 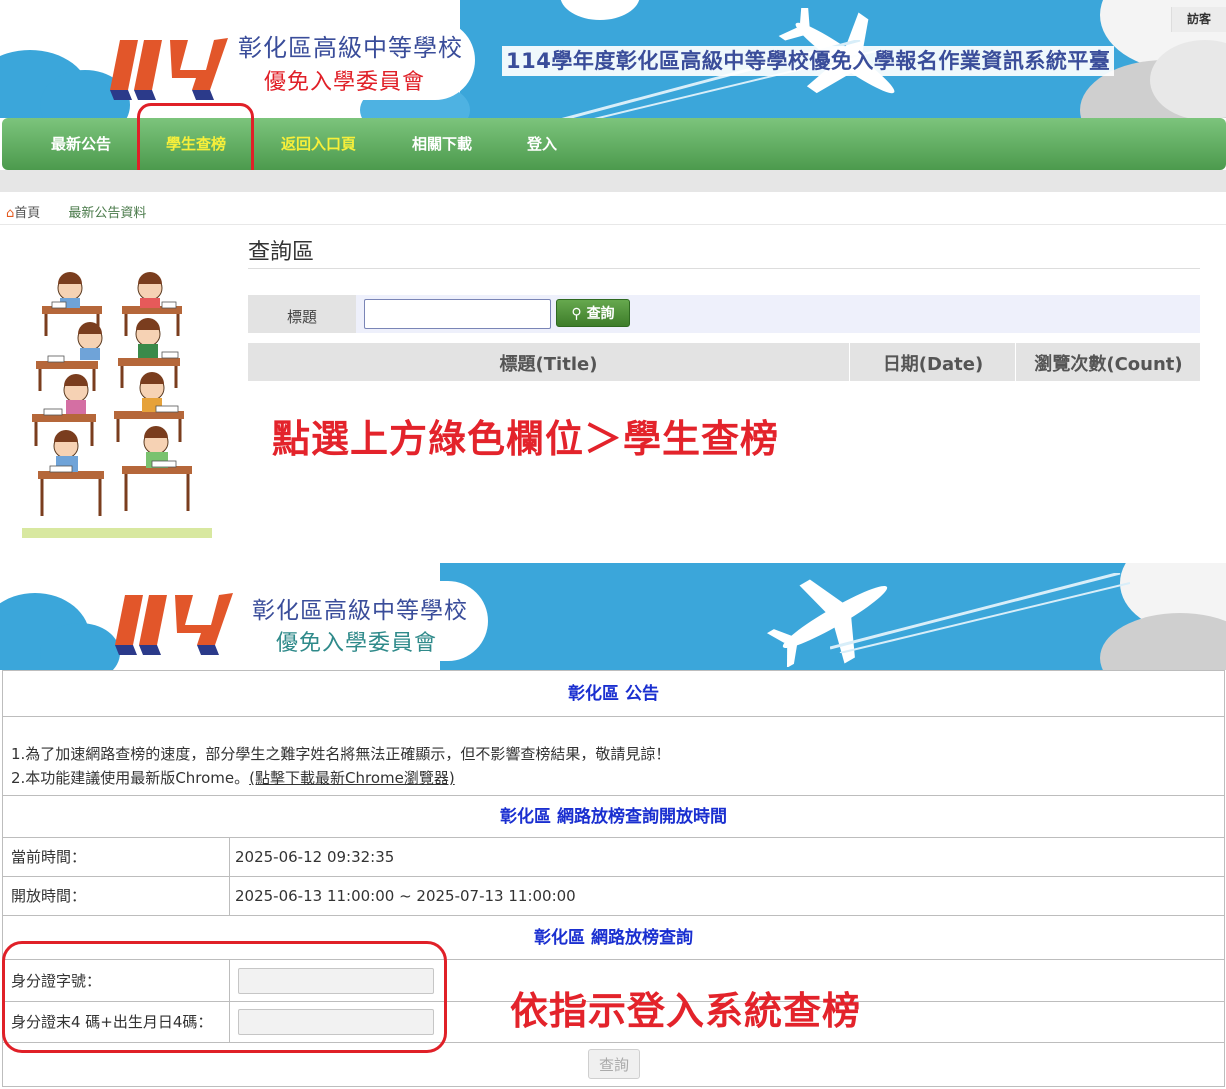 I want to click on search-icon: ⚲, so click(x=576, y=314).